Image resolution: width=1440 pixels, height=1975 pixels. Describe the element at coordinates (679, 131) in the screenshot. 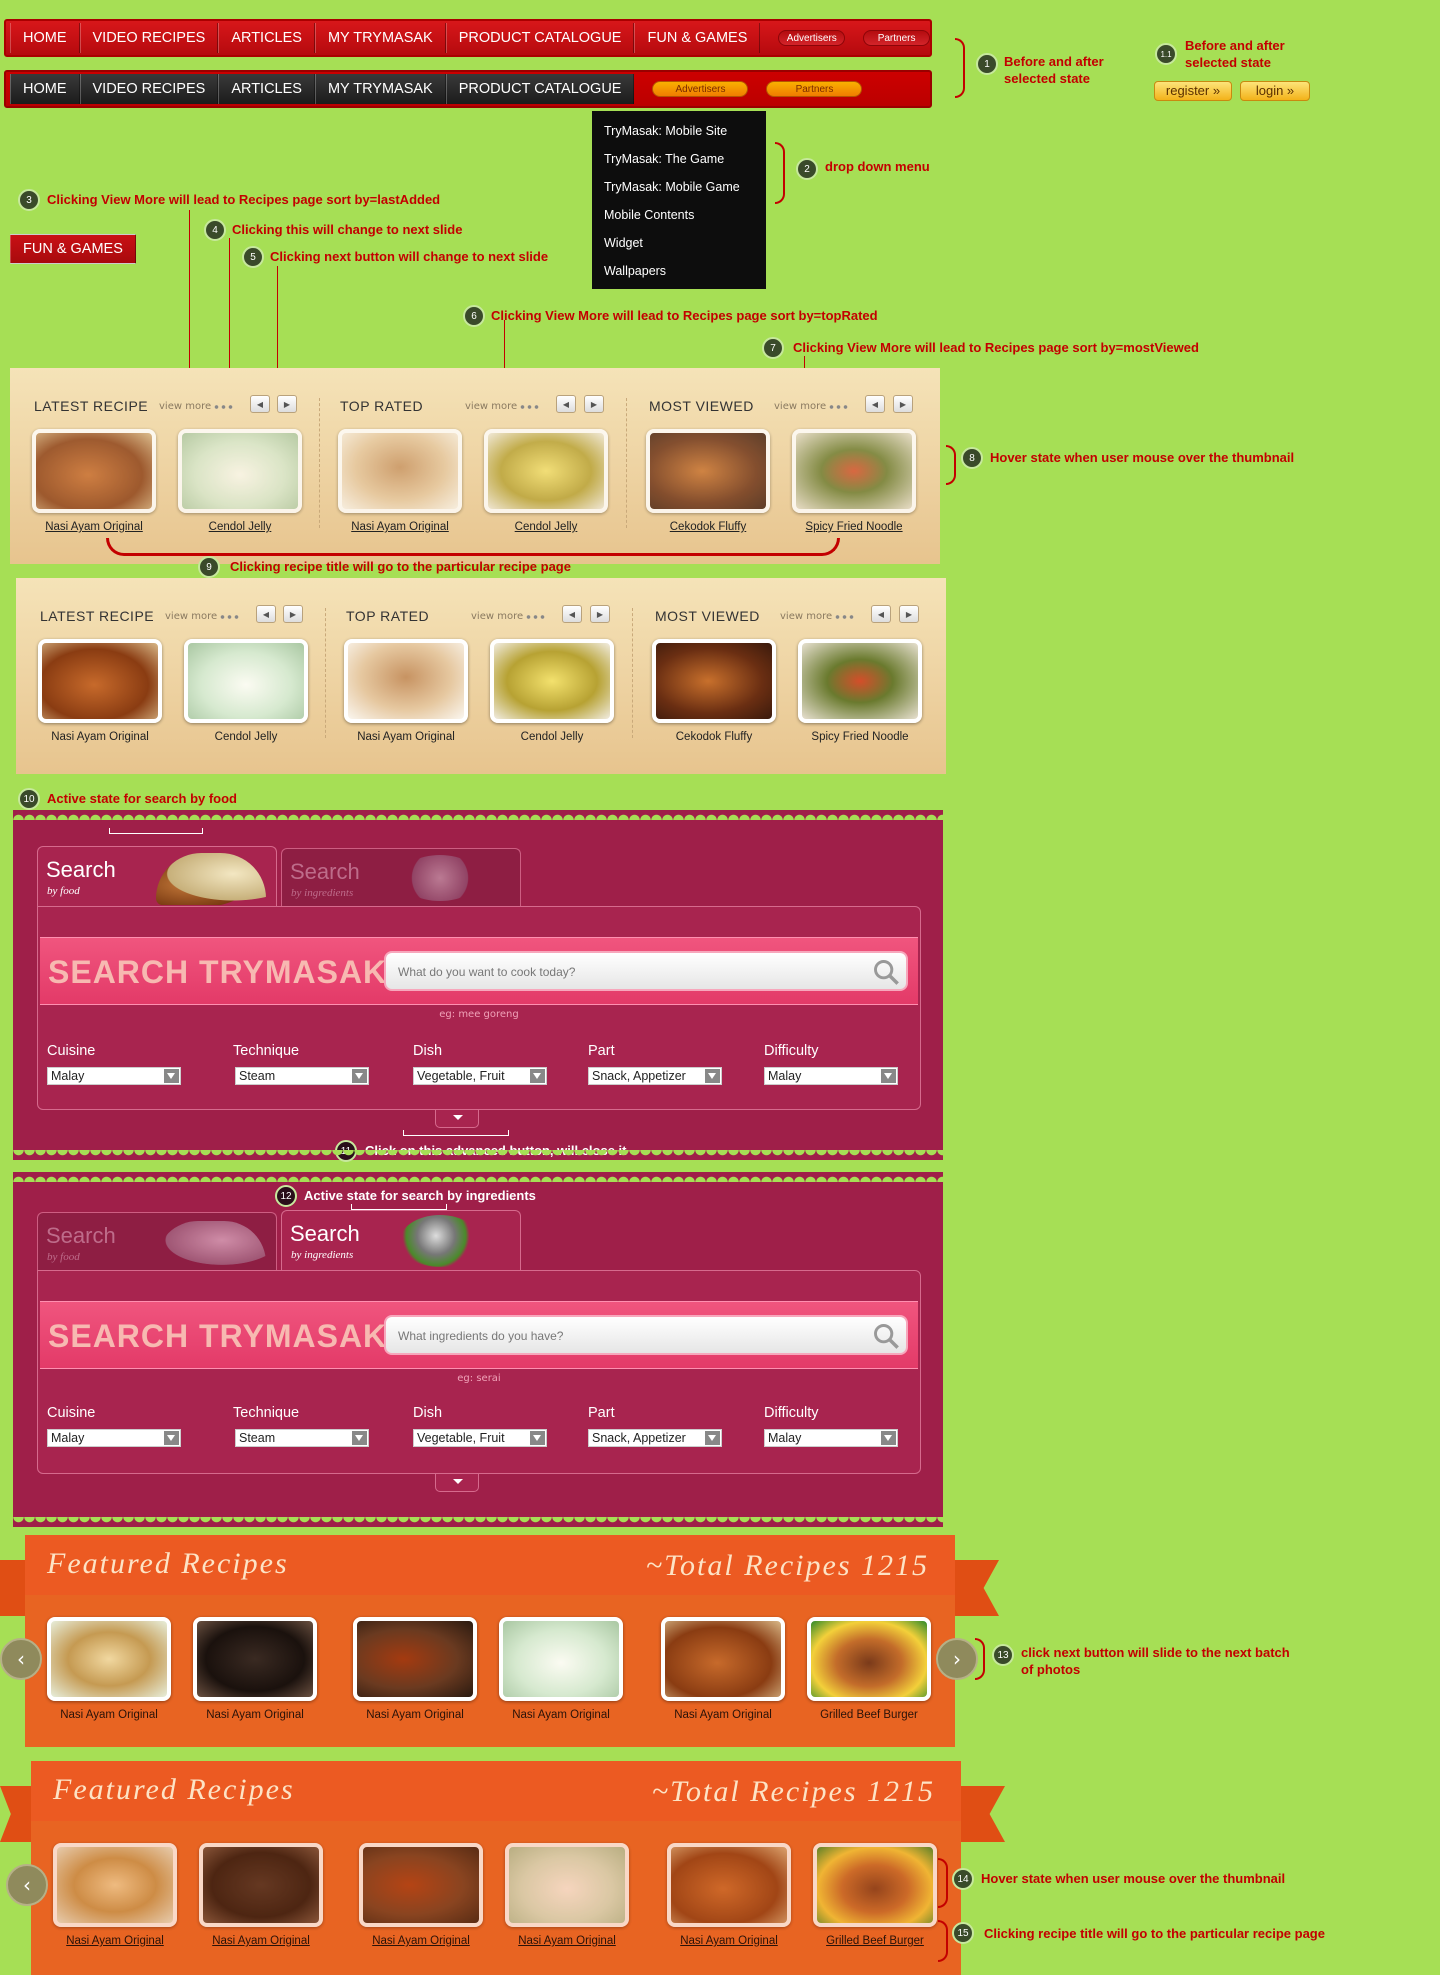

I see `dropdown-item: TryMasak: Mobile Site` at that location.